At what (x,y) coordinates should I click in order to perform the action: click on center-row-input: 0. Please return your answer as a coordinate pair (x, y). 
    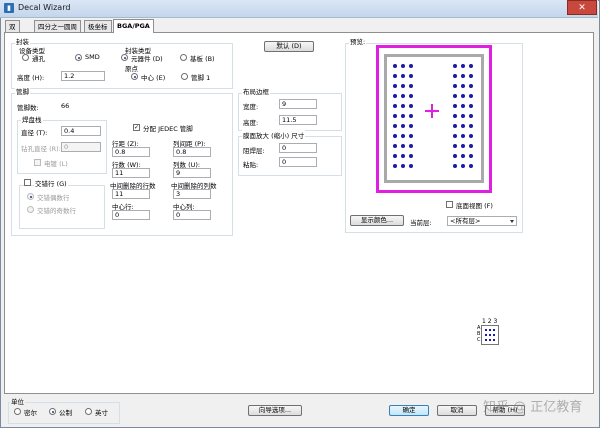
    Looking at the image, I should click on (131, 215).